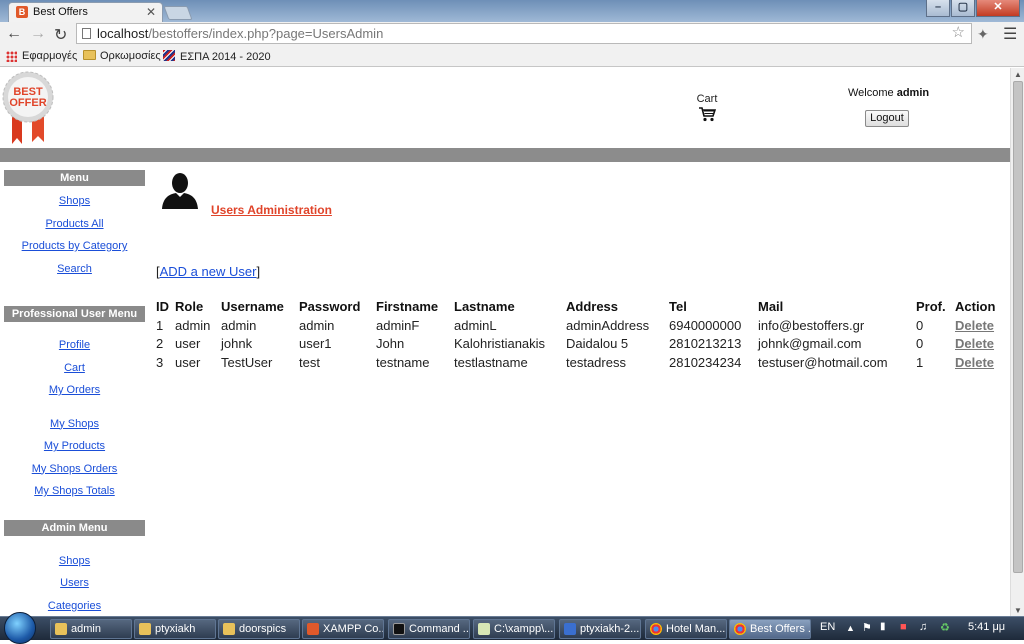 The width and height of the screenshot is (1024, 644). Describe the element at coordinates (86, 629) in the screenshot. I see `taskbar-item-label: admin` at that location.